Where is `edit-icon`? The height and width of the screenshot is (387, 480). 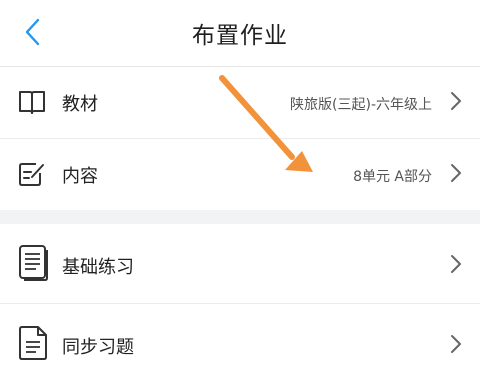
edit-icon is located at coordinates (32, 174).